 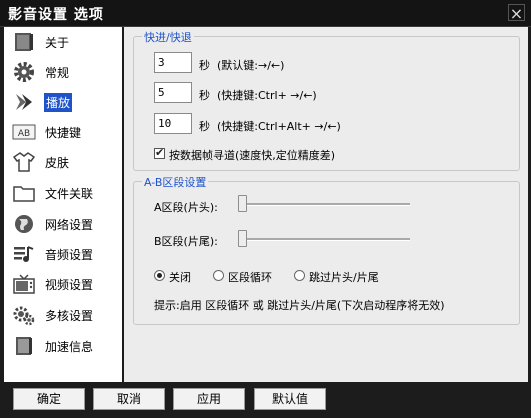 What do you see at coordinates (24, 194) in the screenshot?
I see `folder-icon` at bounding box center [24, 194].